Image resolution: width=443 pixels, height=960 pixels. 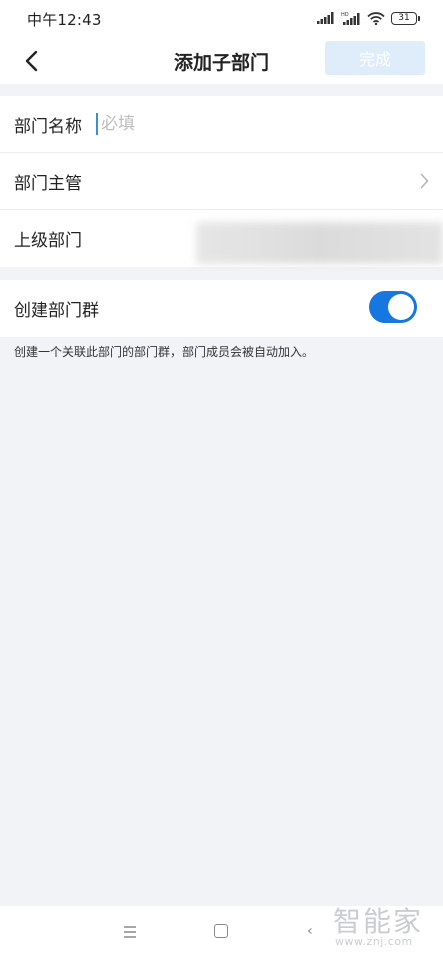 I want to click on wifi-icon, so click(x=376, y=18).